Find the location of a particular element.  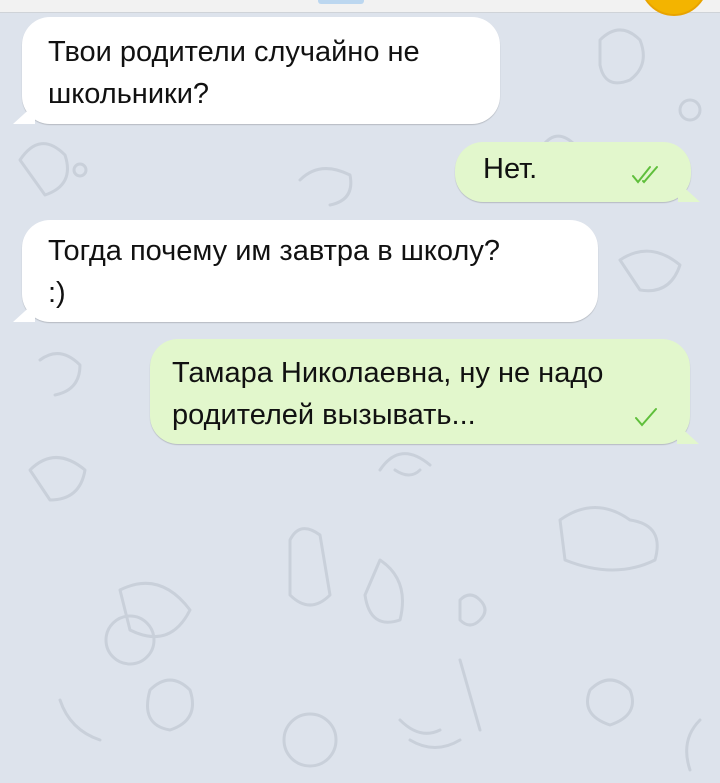

header-bar is located at coordinates (360, 6).